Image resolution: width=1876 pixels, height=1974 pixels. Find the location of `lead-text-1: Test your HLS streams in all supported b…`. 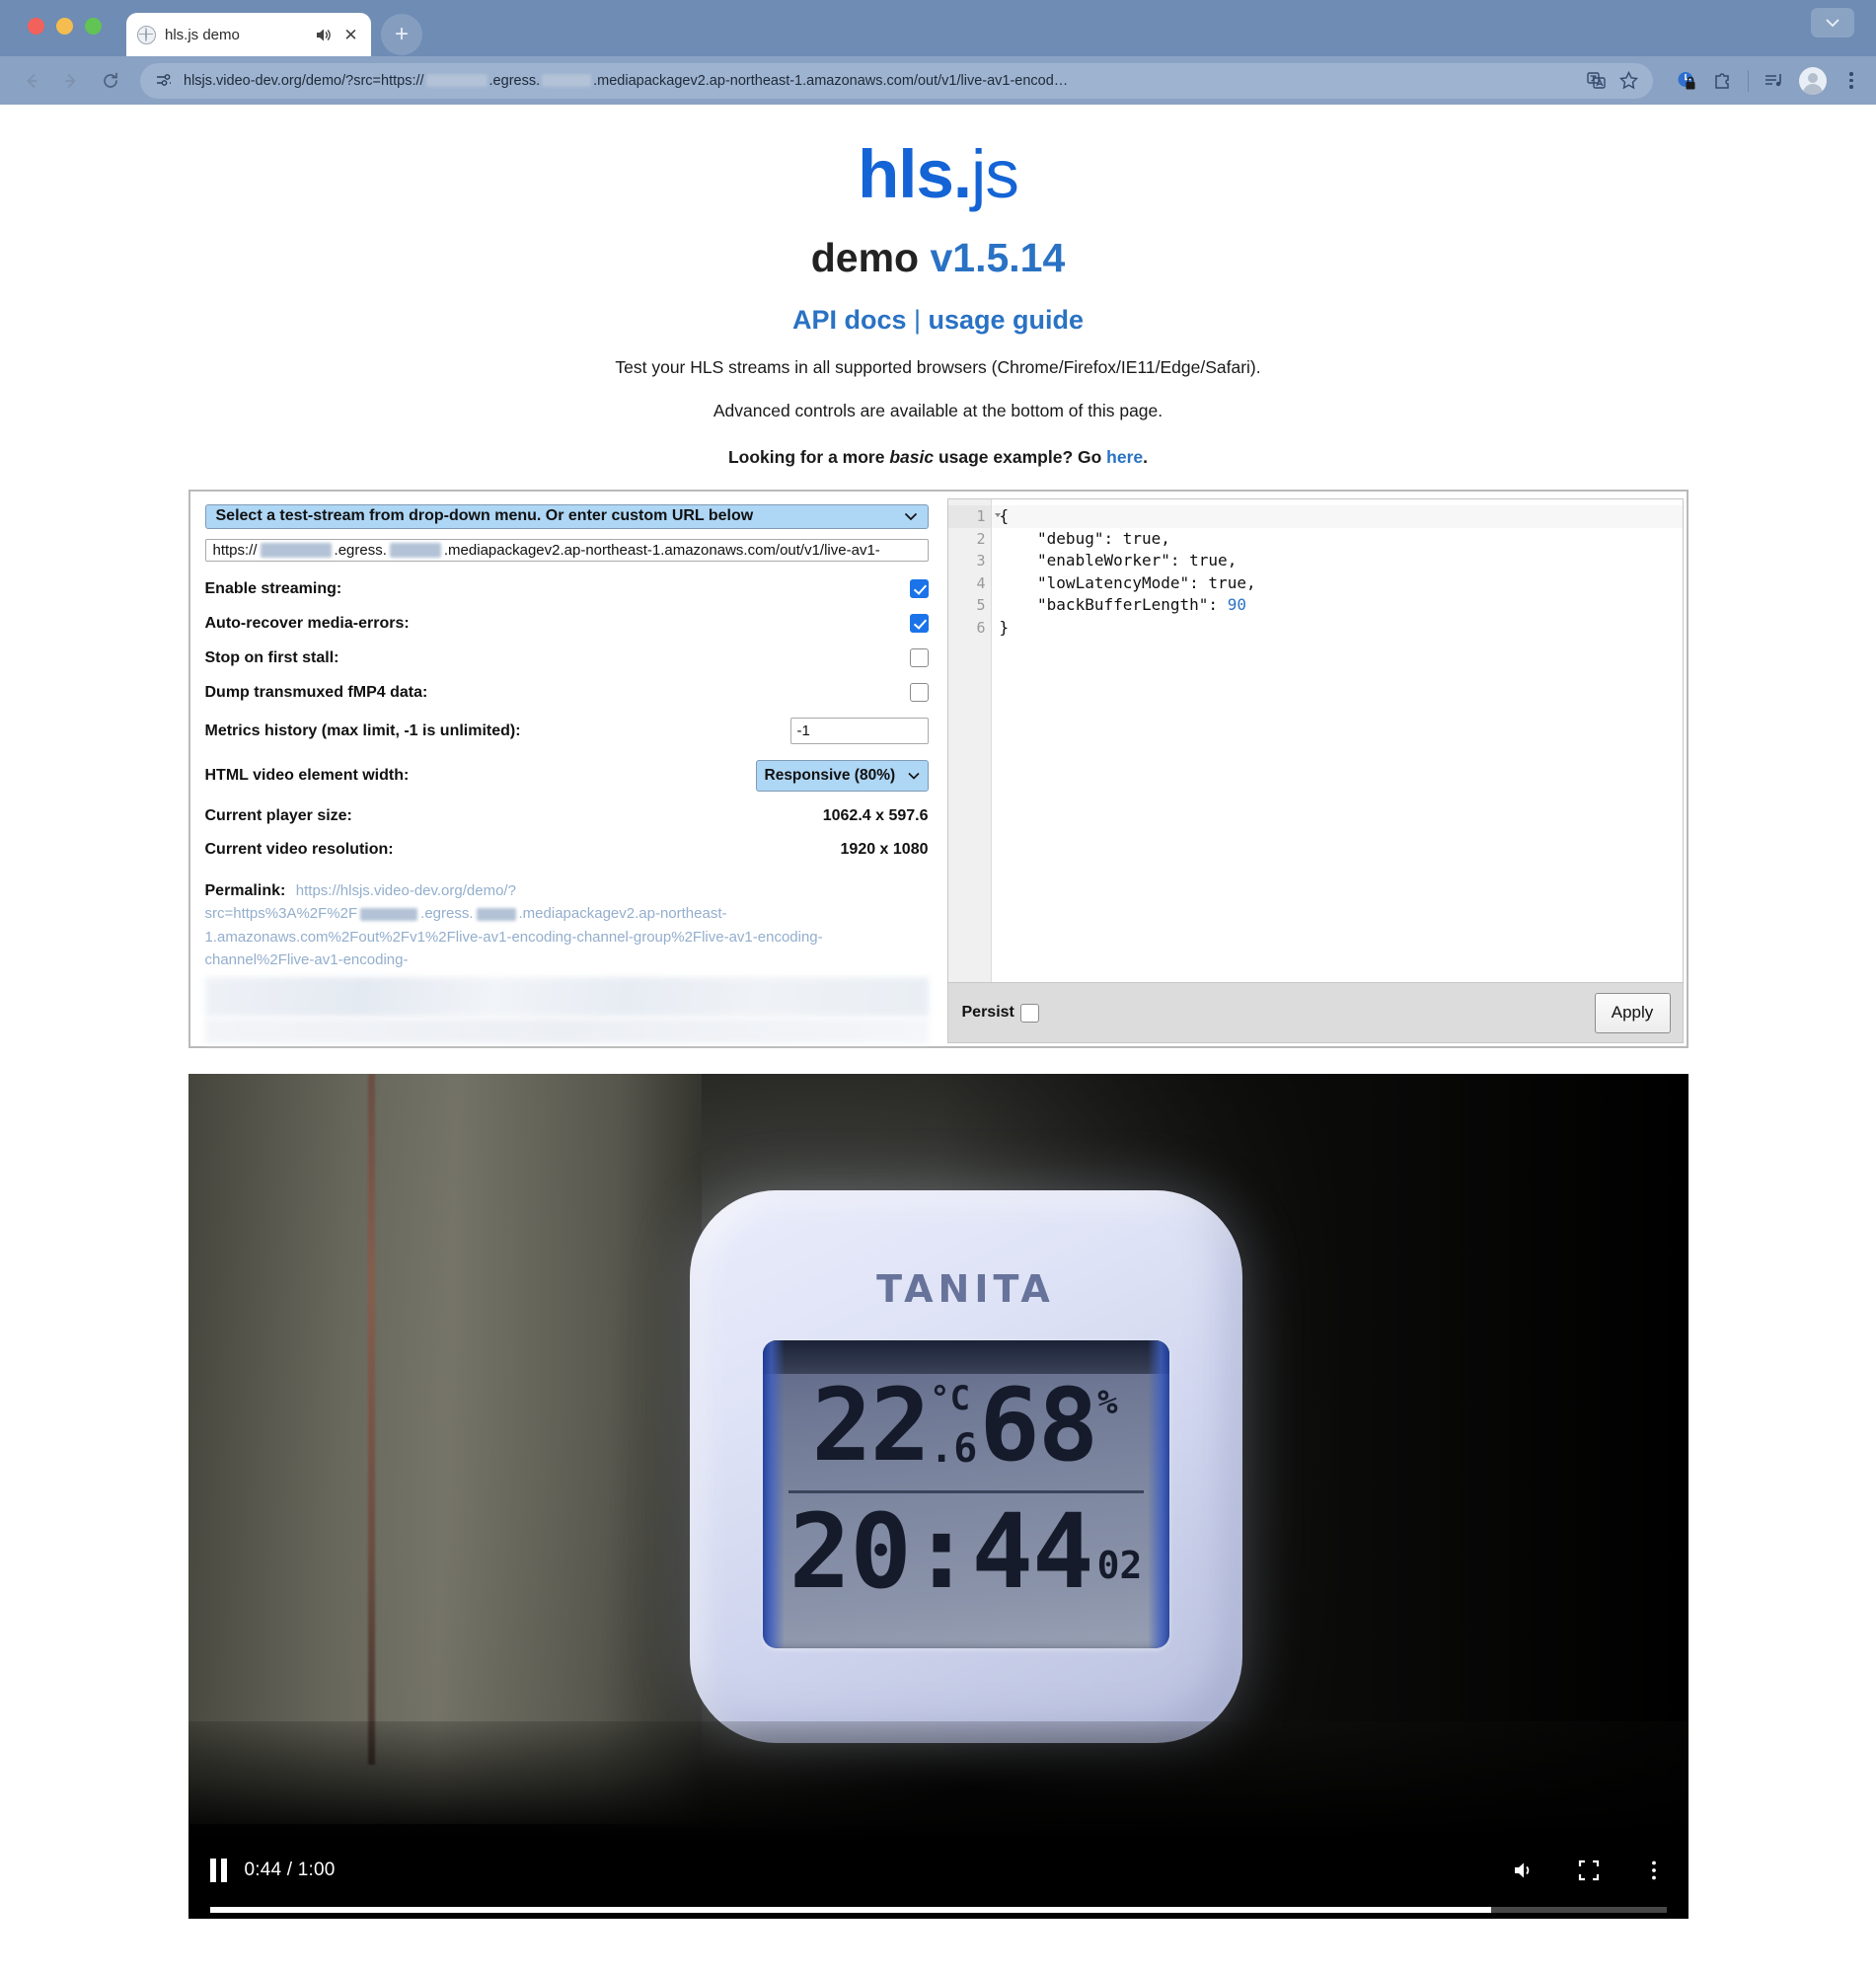

lead-text-1: Test your HLS streams in all supported b… is located at coordinates (938, 367).